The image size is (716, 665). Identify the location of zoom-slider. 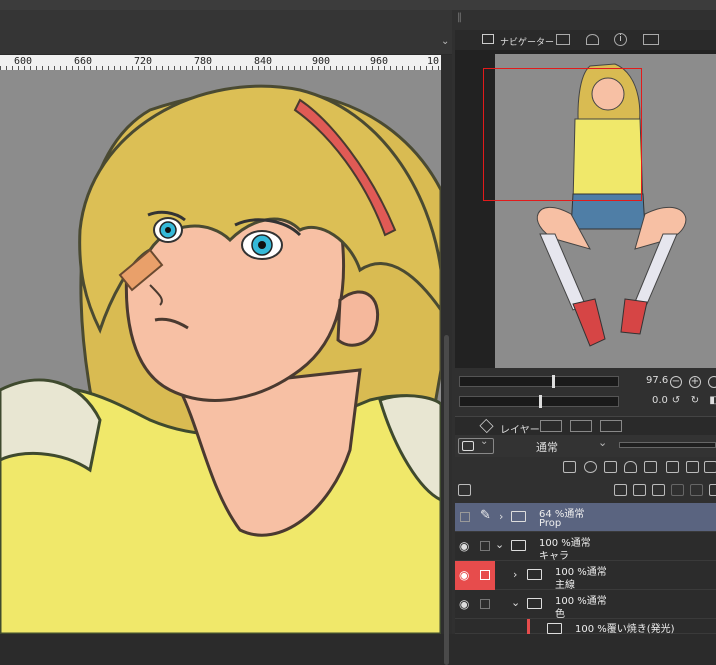
(539, 381).